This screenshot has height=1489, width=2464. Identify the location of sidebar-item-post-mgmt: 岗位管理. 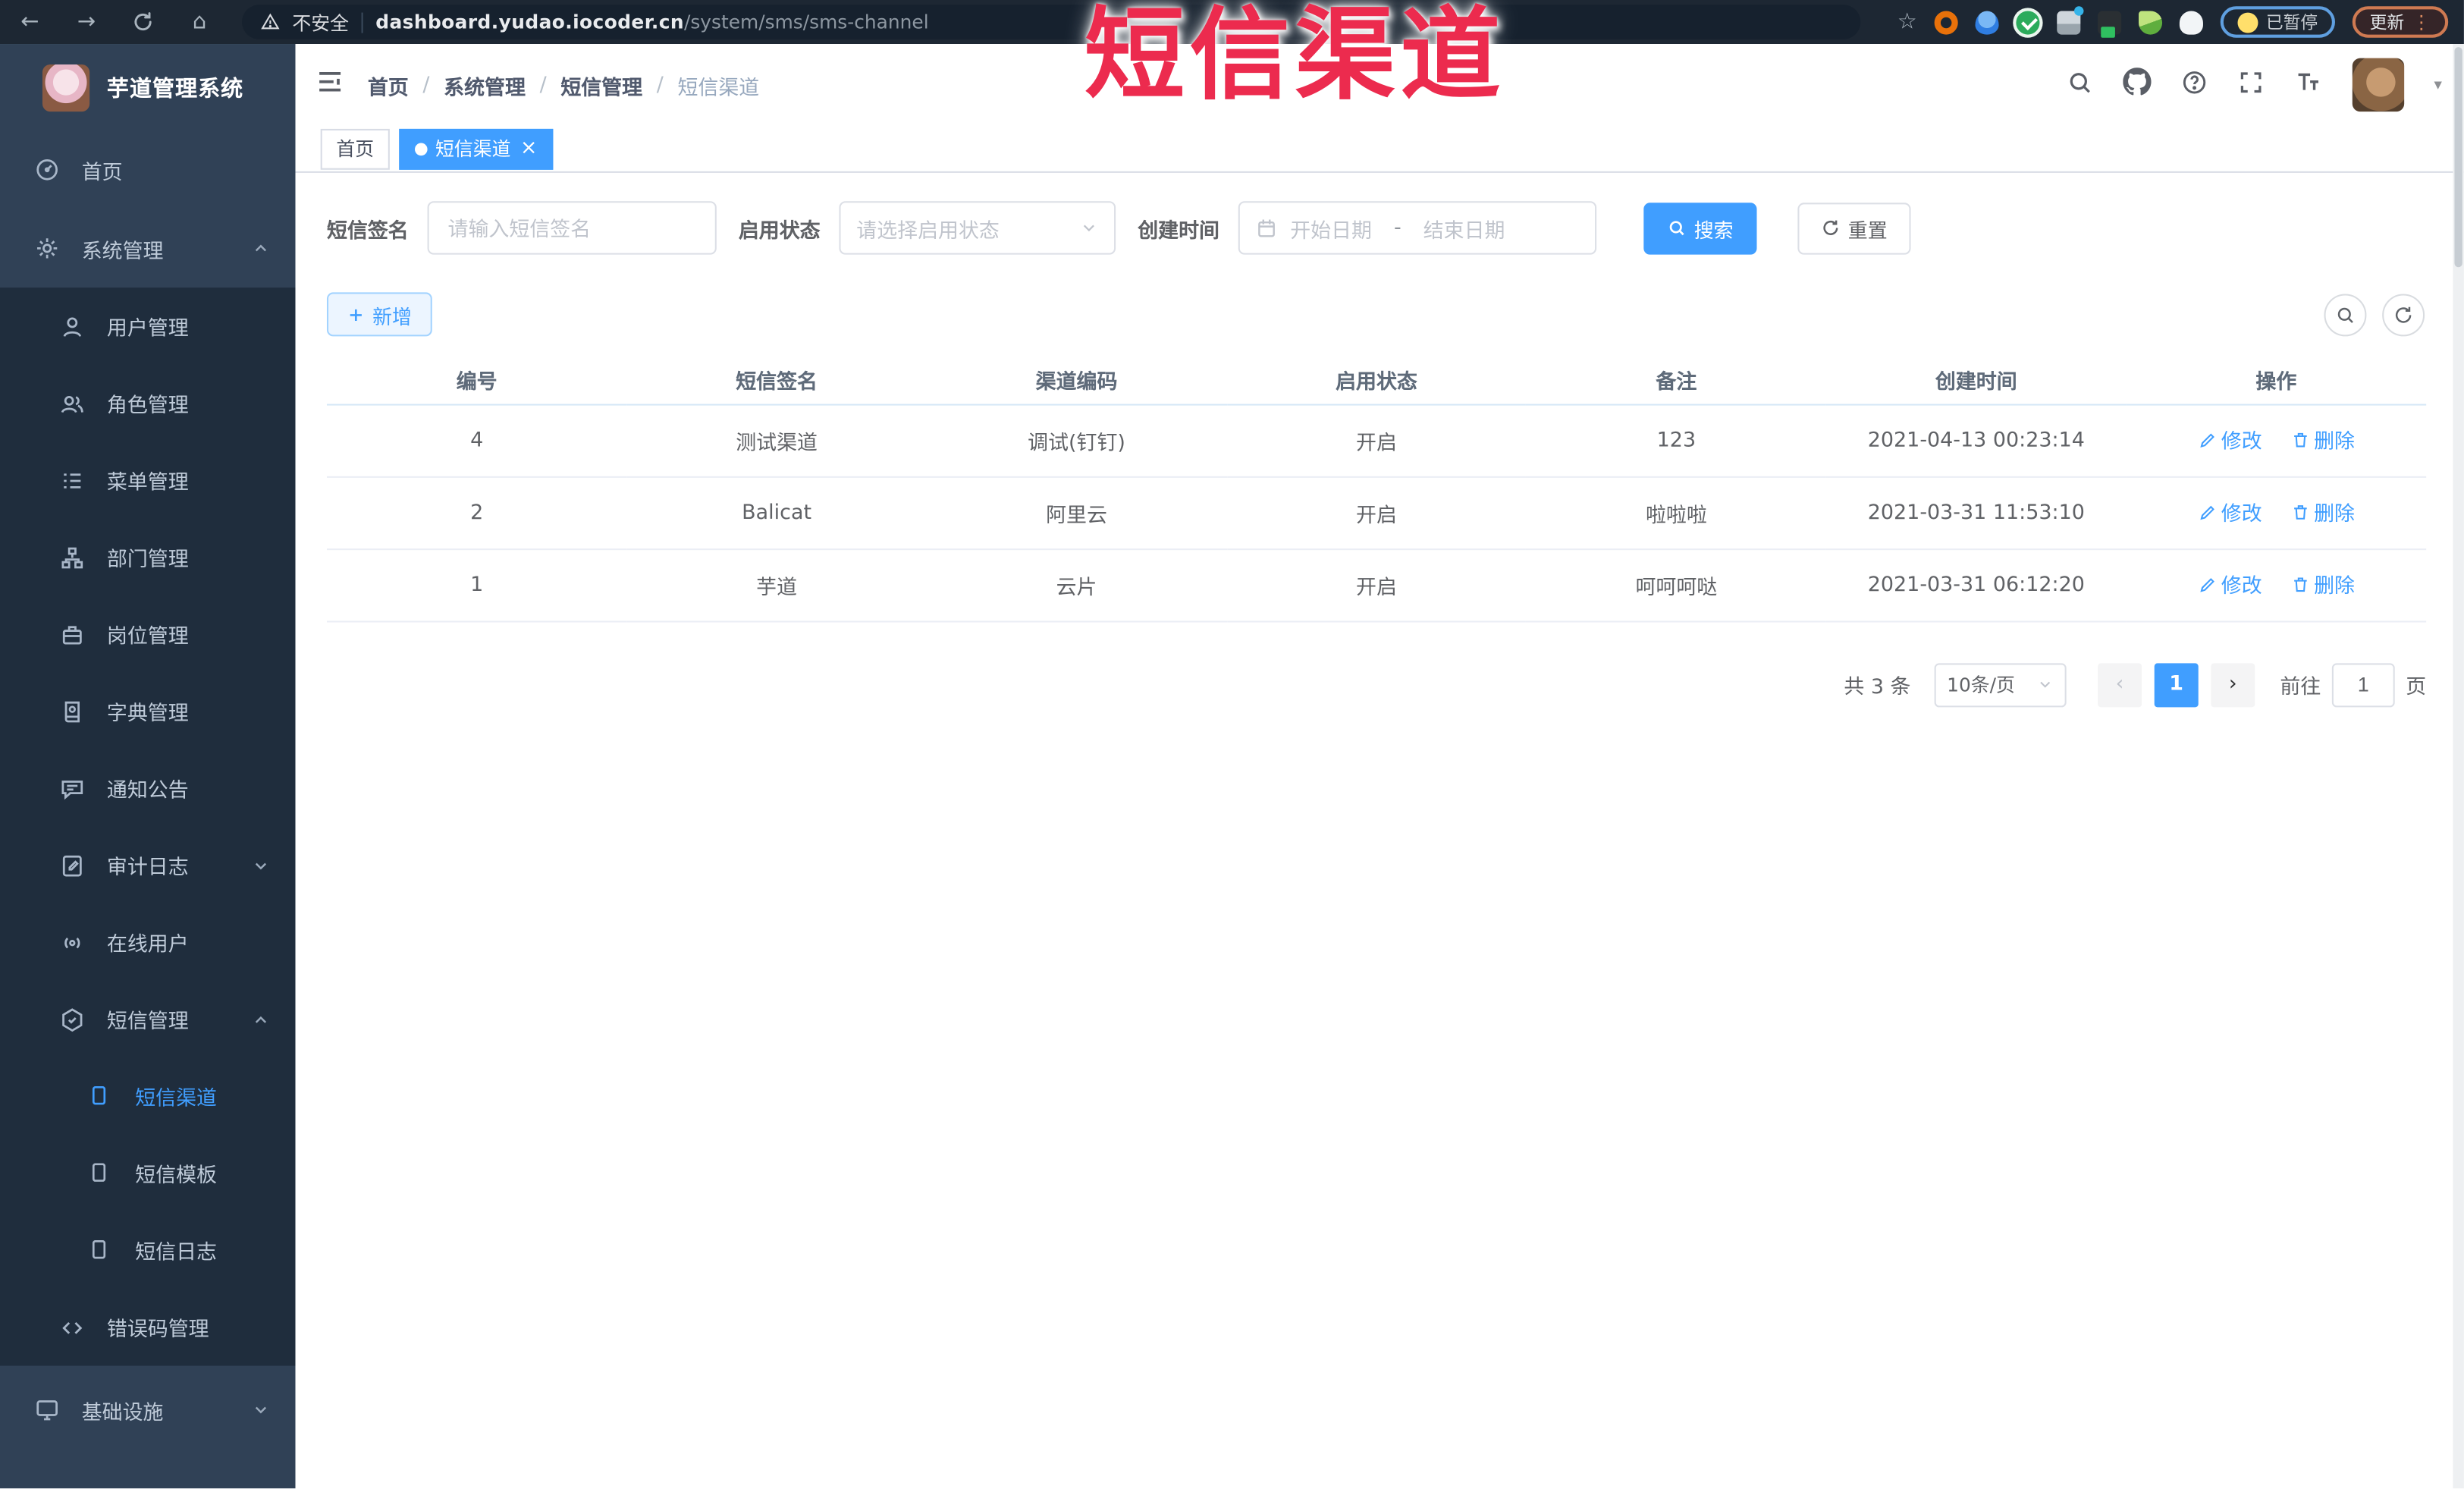
(148, 634).